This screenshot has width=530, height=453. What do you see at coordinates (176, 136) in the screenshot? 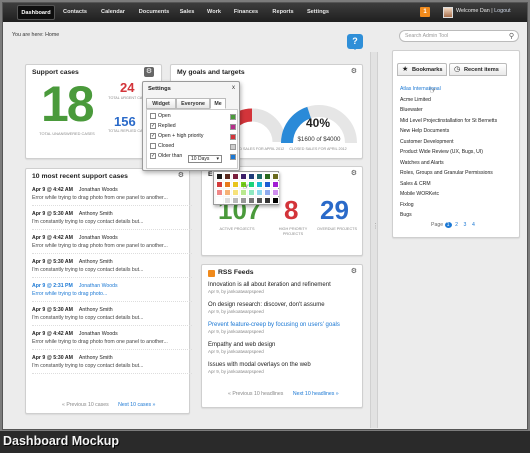
I see `settings-option: ✓ Open + high priority` at bounding box center [176, 136].